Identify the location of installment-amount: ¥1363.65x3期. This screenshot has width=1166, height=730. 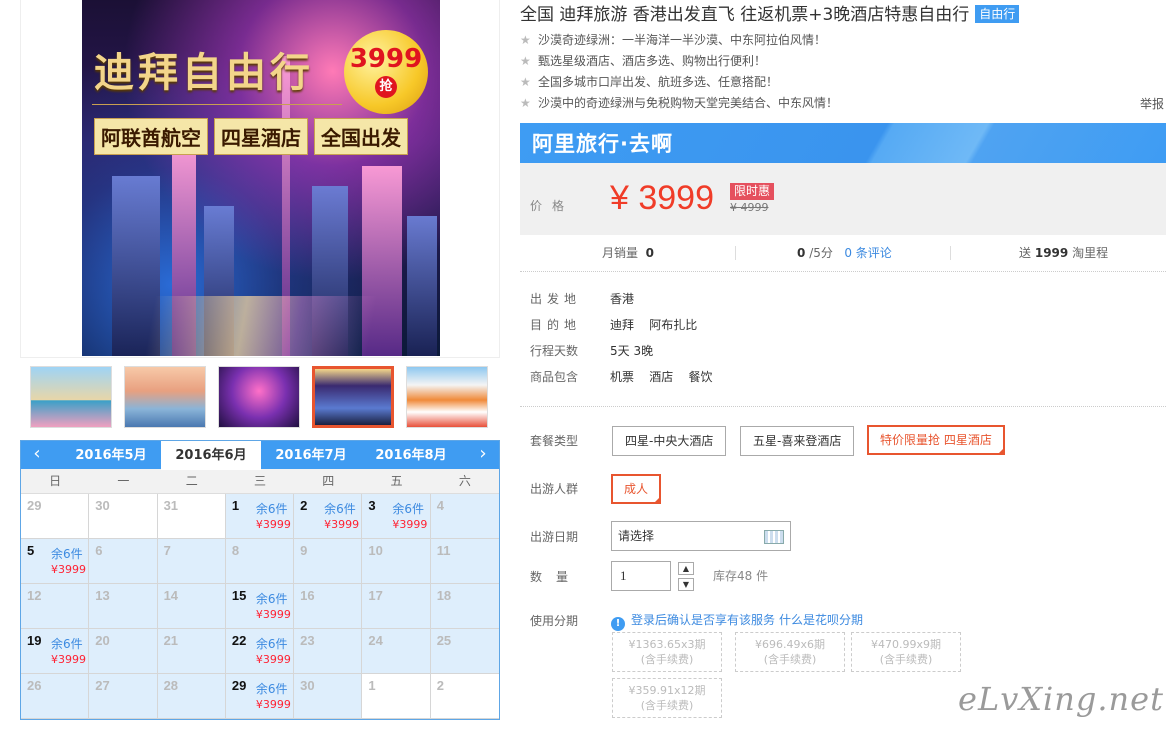
(667, 644).